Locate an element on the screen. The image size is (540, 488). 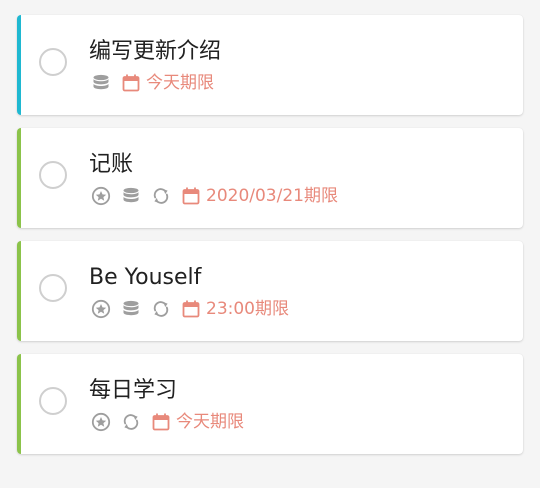
due-date-label: 23:00期限 is located at coordinates (247, 309).